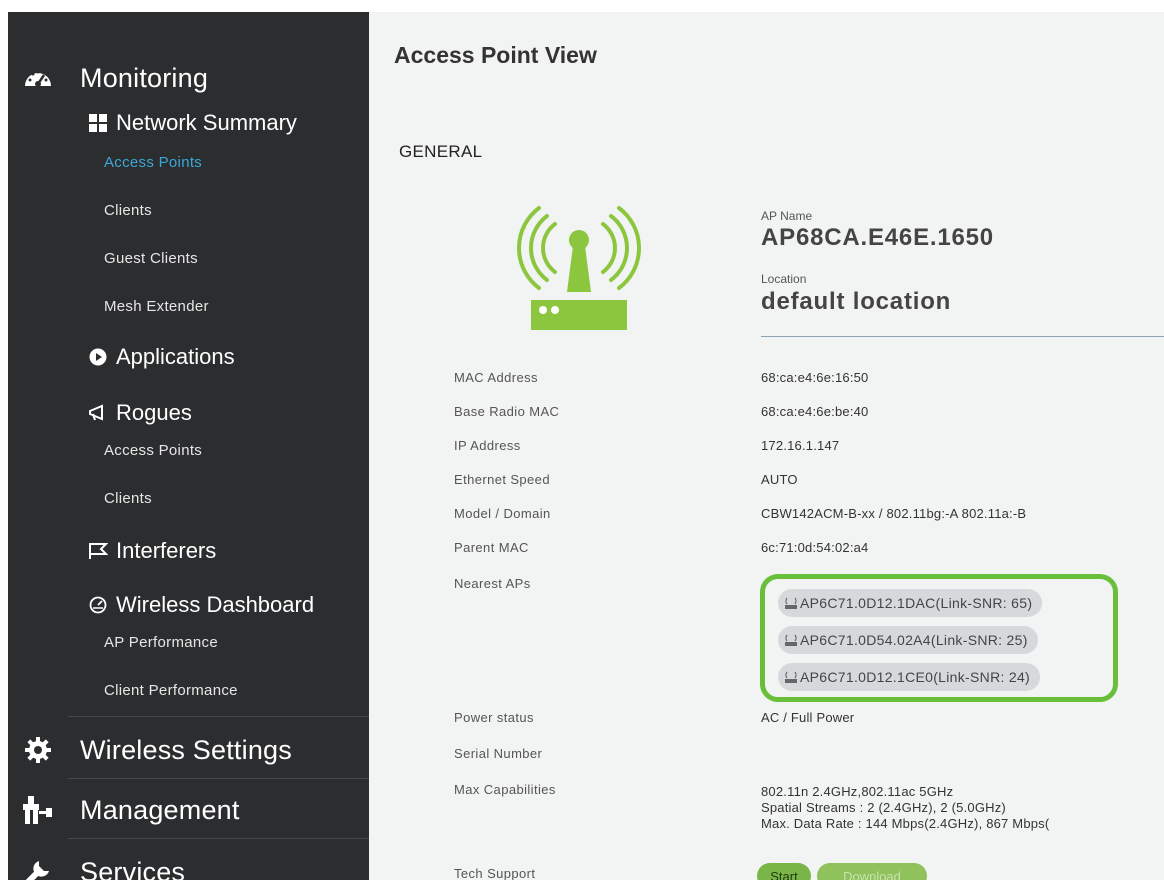 The image size is (1164, 880). I want to click on field-label-serial-number: Serial Number, so click(498, 753).